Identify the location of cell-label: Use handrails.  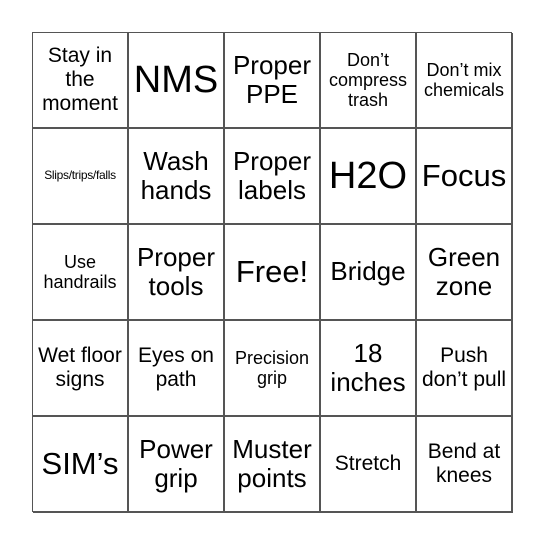
(80, 271).